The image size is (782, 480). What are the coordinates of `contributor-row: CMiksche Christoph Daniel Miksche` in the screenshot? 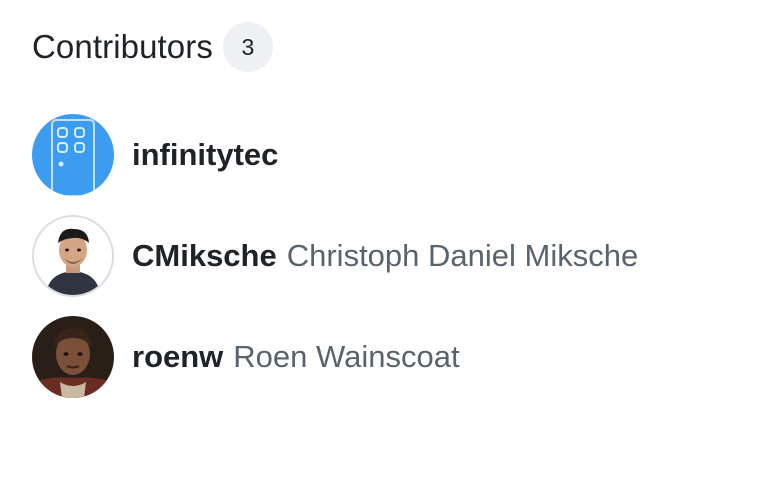 It's located at (335, 256).